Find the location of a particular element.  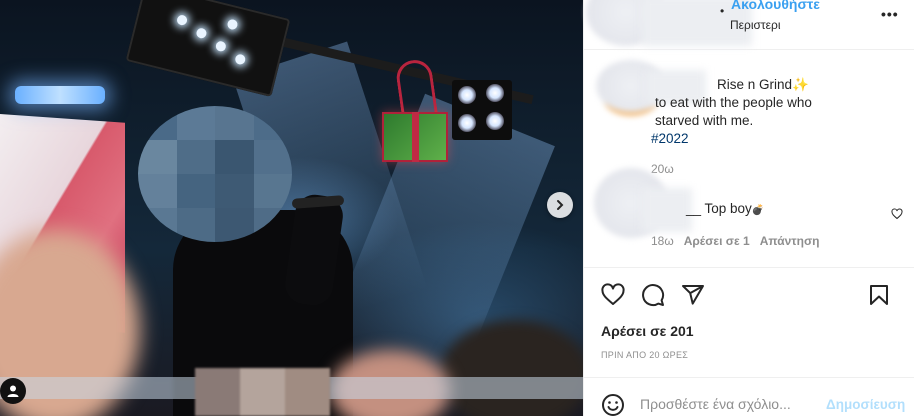

blurred-face is located at coordinates (215, 174).